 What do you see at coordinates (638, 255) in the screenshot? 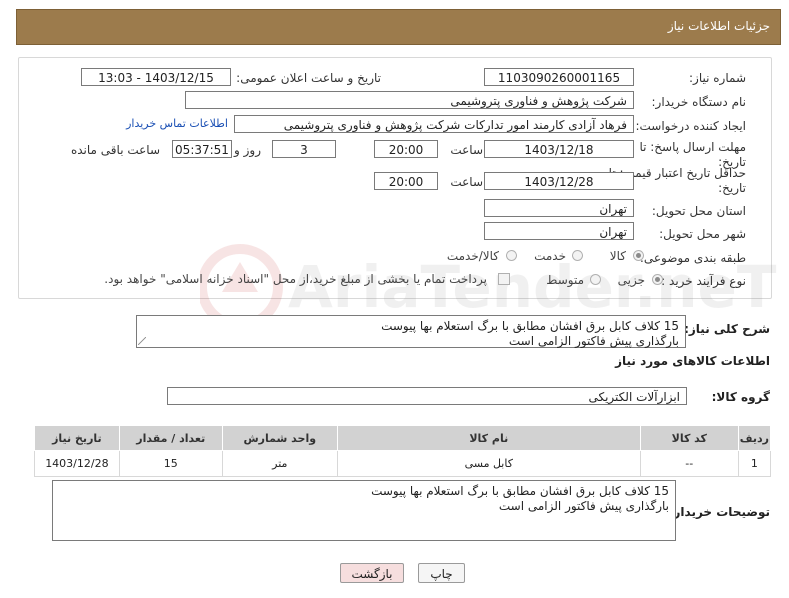
I see `category-radio-goods` at bounding box center [638, 255].